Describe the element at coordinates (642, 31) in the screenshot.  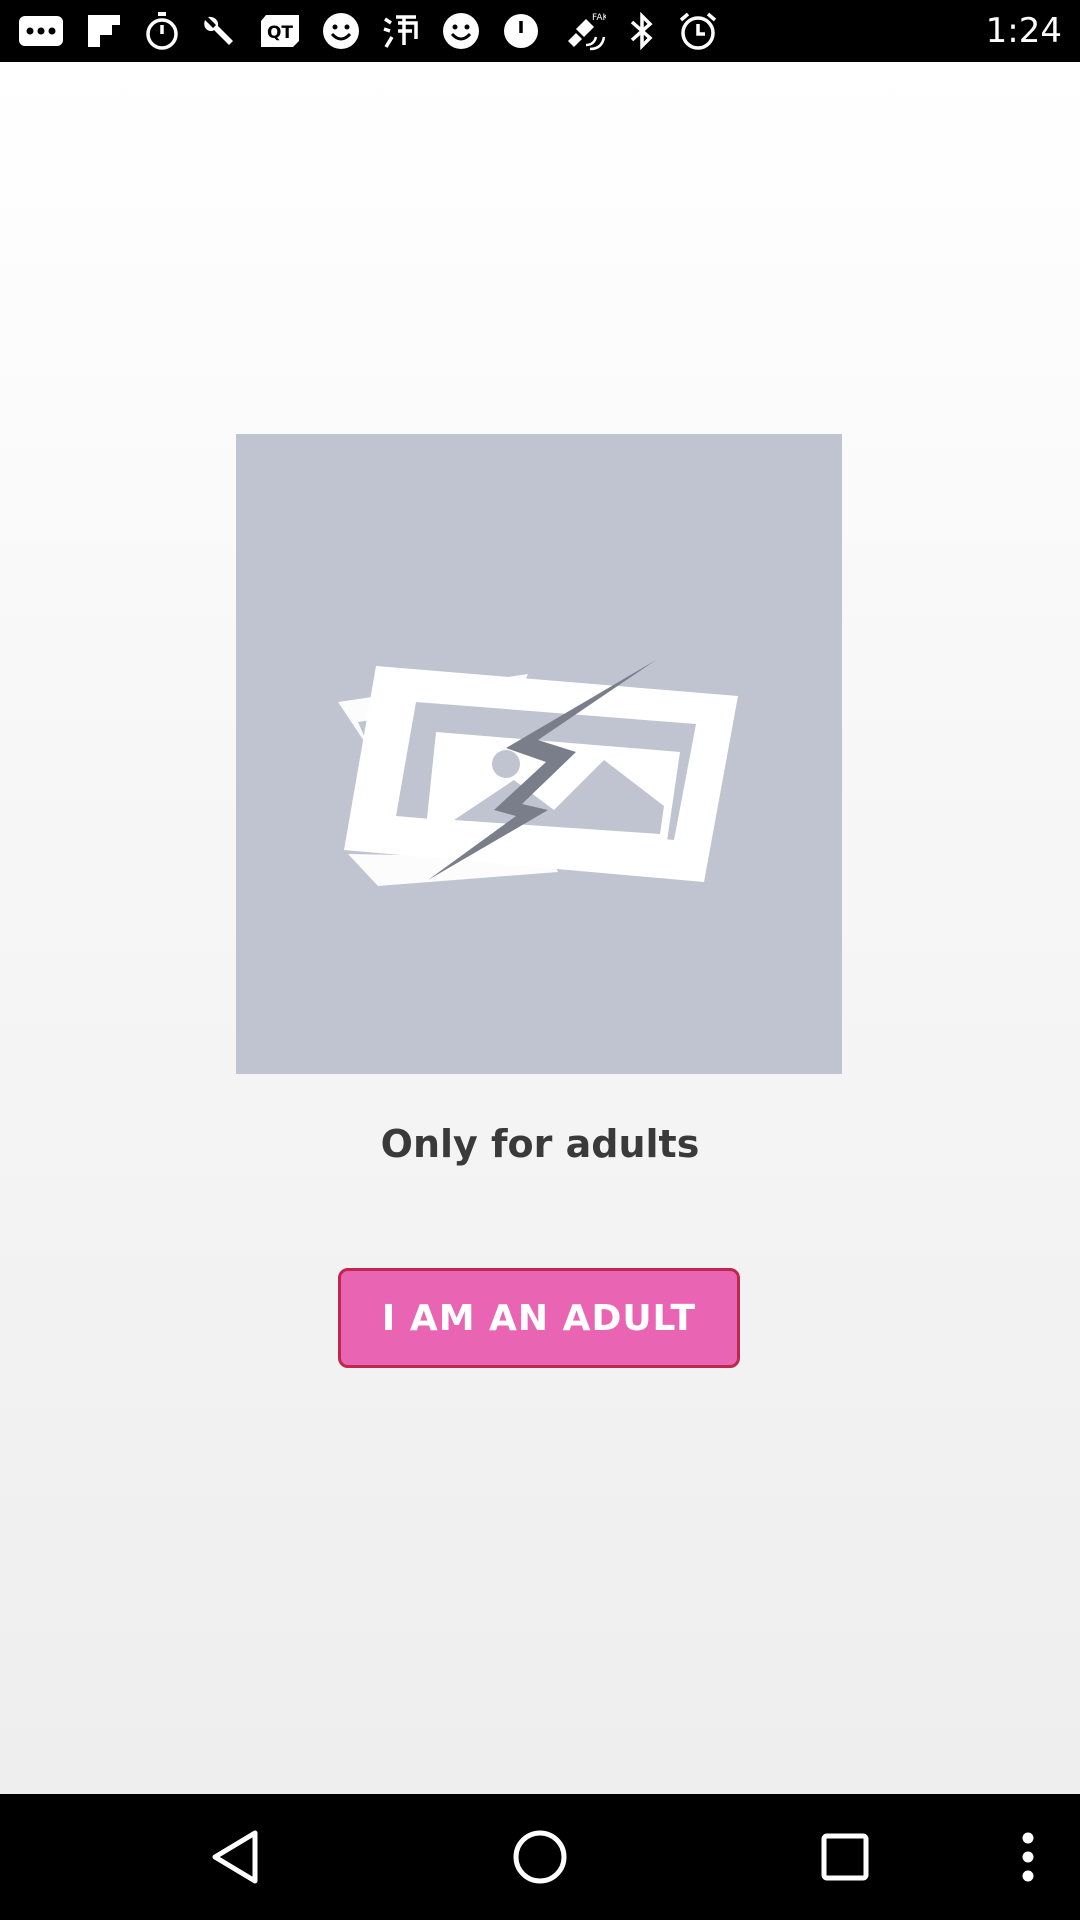
I see `bluetooth-icon` at that location.